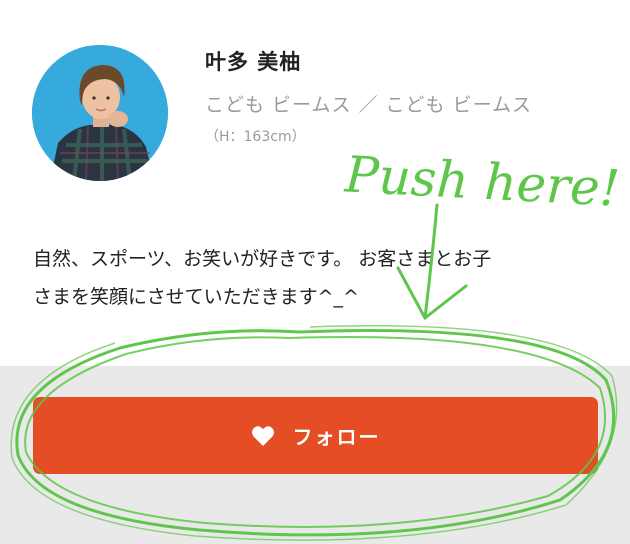 Image resolution: width=630 pixels, height=544 pixels. What do you see at coordinates (336, 437) in the screenshot?
I see `follow-button-label: フォロー` at bounding box center [336, 437].